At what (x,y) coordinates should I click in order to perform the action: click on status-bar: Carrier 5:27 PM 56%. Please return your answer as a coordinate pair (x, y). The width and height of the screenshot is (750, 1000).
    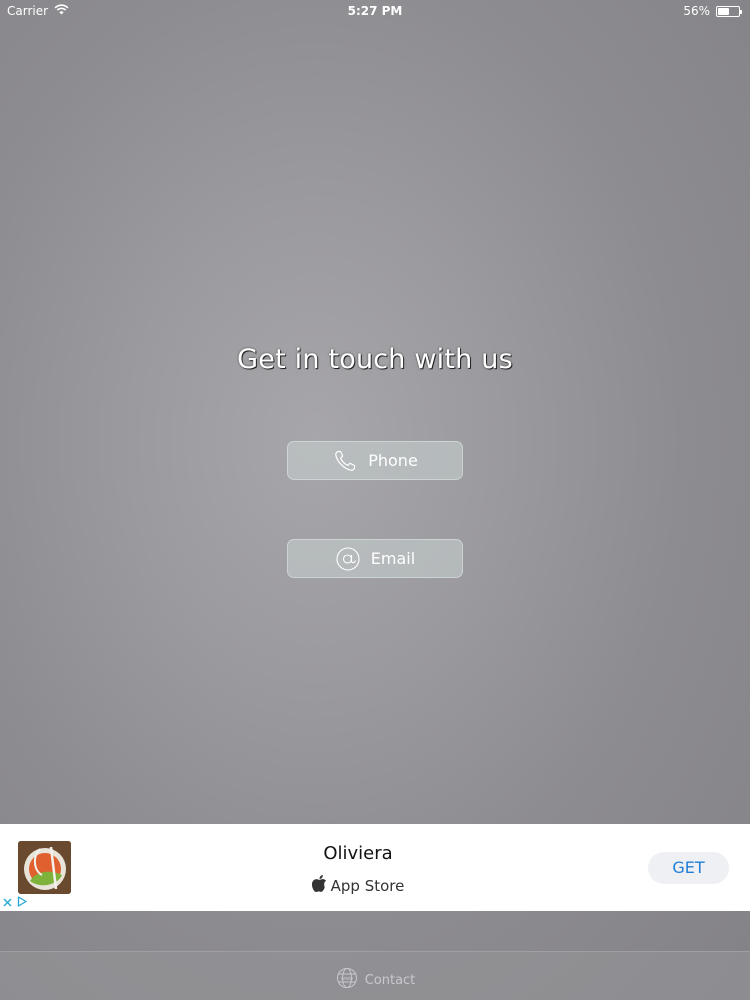
    Looking at the image, I should click on (375, 11).